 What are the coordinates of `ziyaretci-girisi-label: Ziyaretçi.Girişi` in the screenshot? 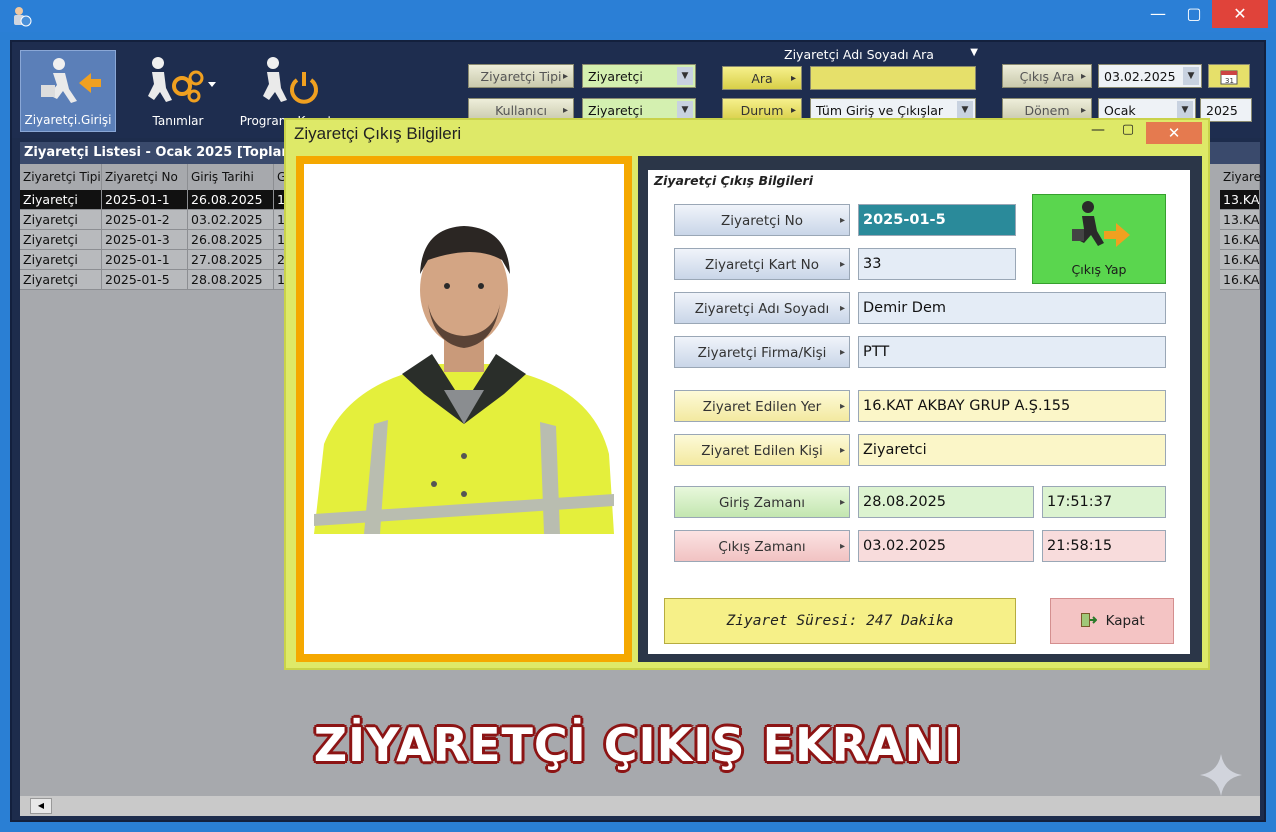 It's located at (68, 120).